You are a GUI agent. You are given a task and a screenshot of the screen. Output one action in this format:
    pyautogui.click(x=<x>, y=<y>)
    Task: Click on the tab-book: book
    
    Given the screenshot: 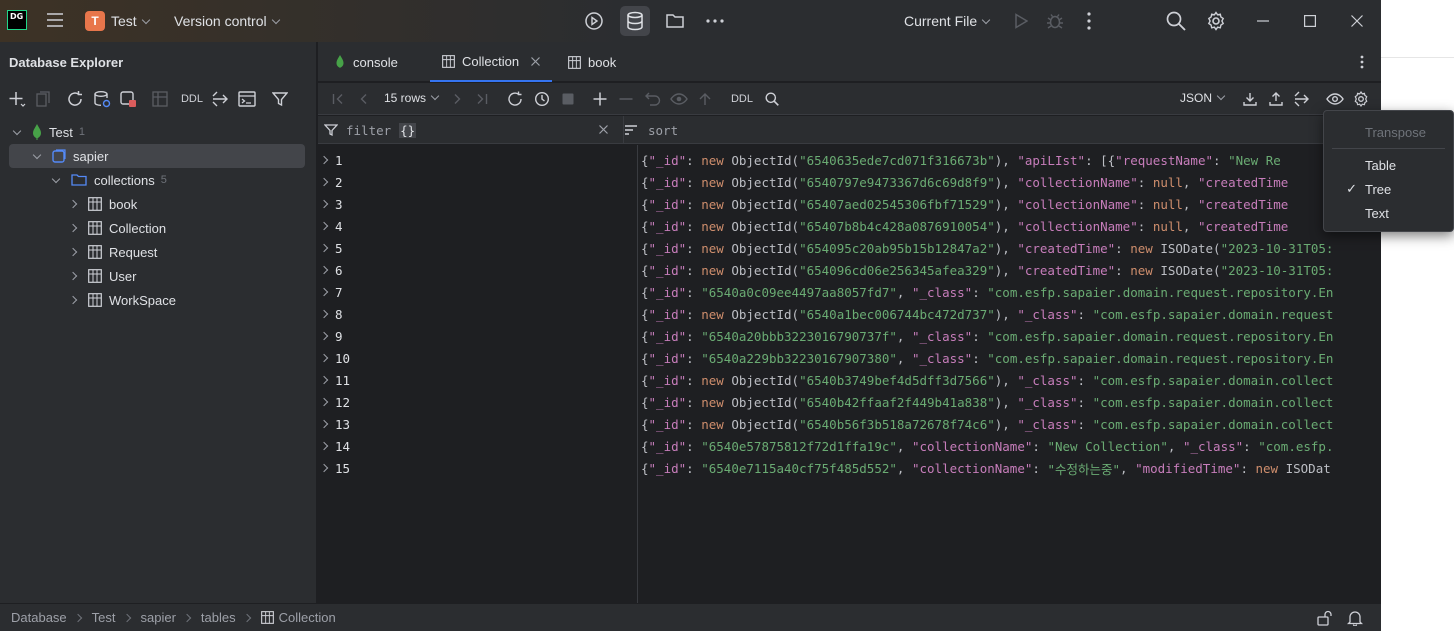 What is the action you would take?
    pyautogui.click(x=592, y=62)
    